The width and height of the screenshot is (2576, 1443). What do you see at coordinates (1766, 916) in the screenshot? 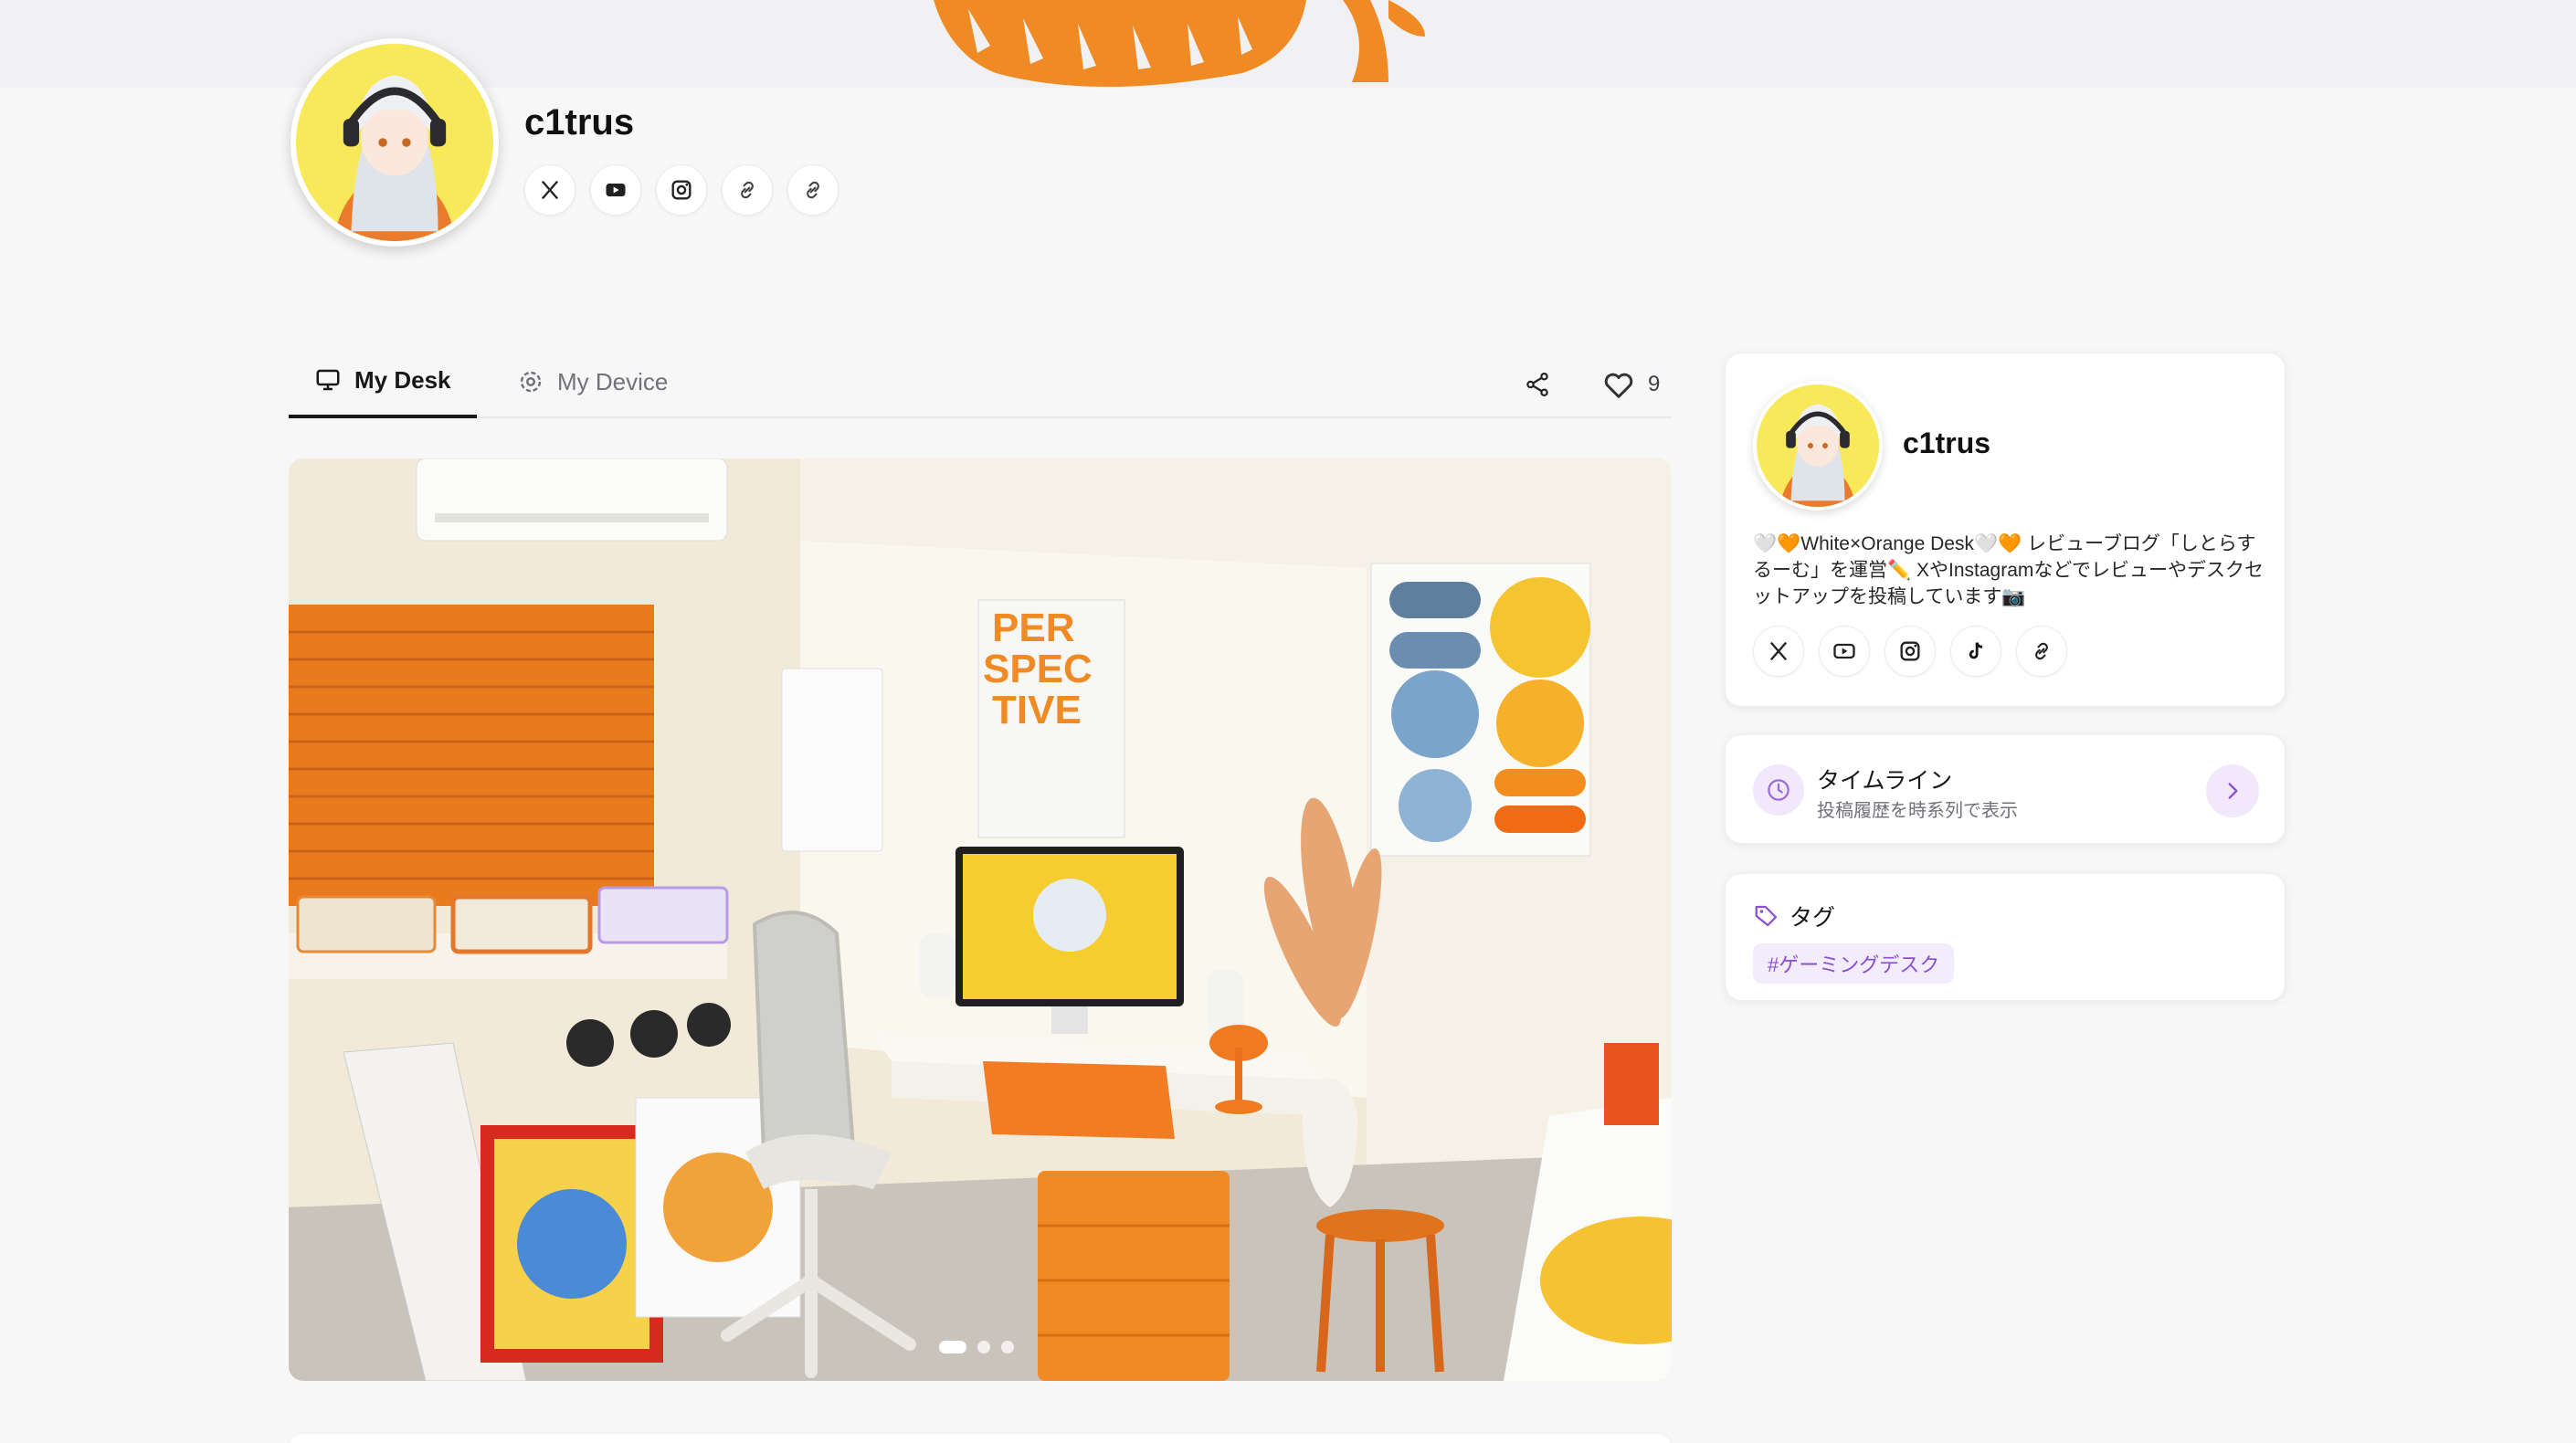
I see `tag-icon` at bounding box center [1766, 916].